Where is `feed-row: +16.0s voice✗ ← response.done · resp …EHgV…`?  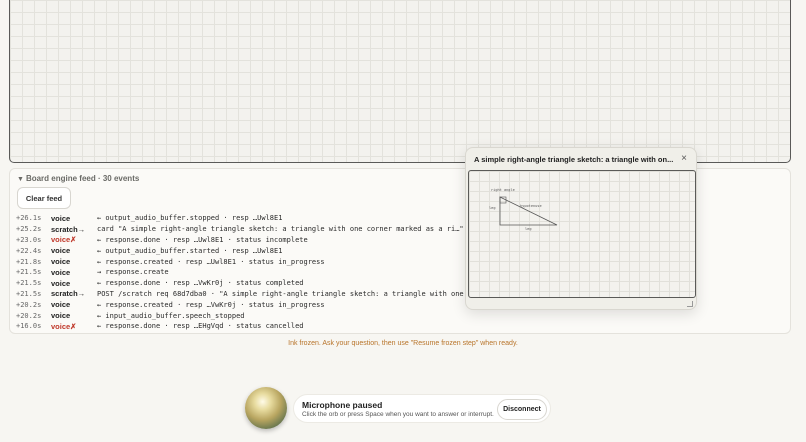
feed-row: +16.0s voice✗ ← response.done · resp …EHgV… is located at coordinates (403, 326).